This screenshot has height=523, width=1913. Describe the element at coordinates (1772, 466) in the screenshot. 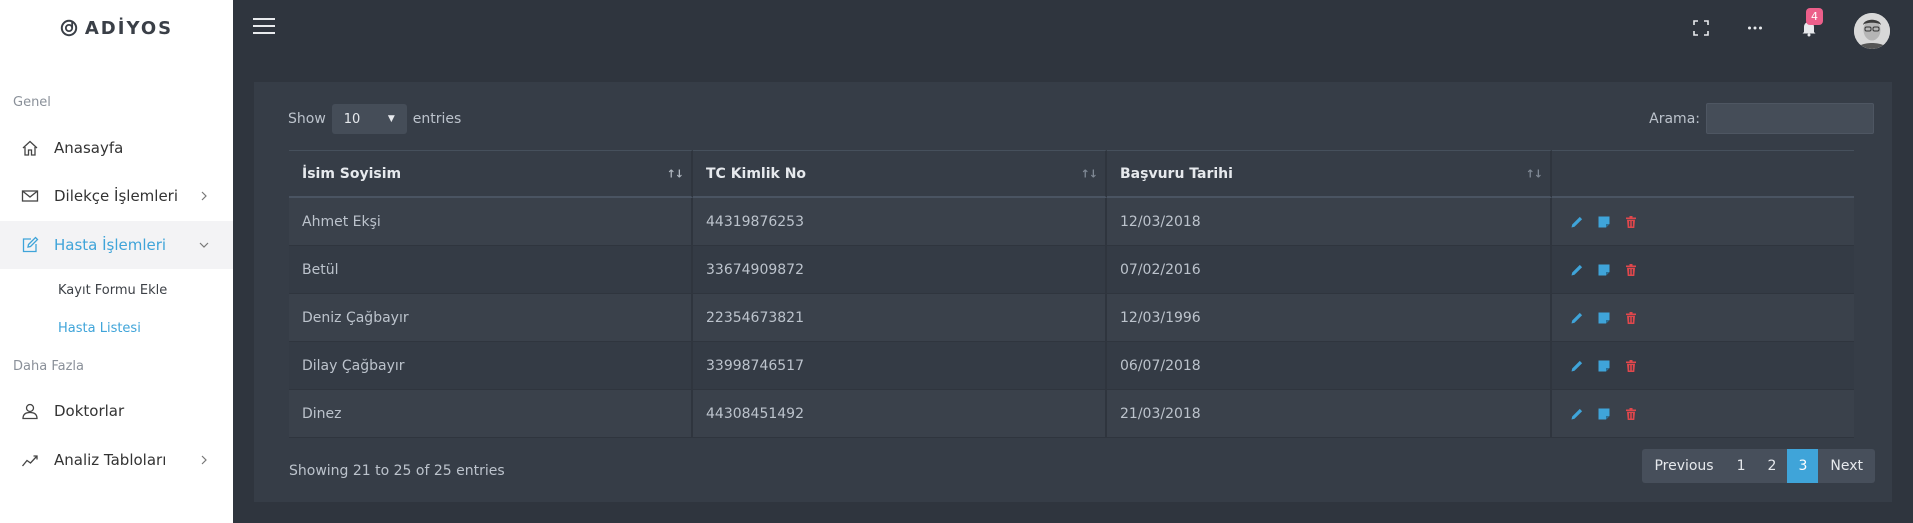

I see `pagination-page-2: 2` at that location.